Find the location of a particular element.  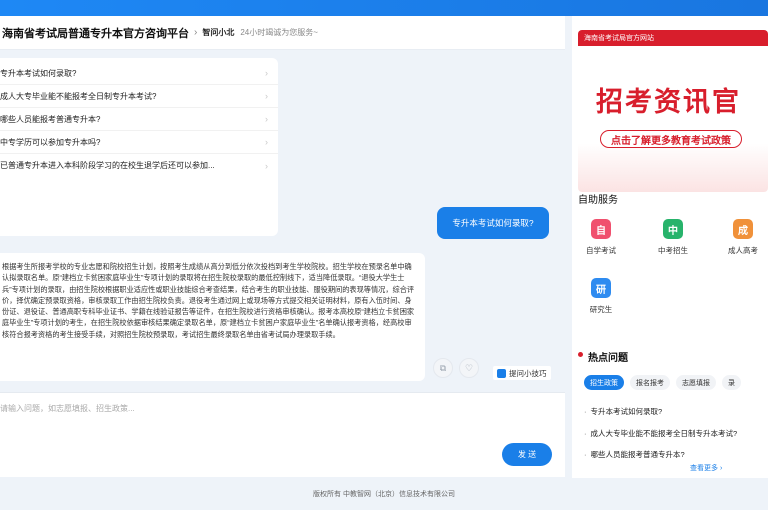

hot-question: 成人大专毕业能不能报考全日制专升本考试? is located at coordinates (661, 433).